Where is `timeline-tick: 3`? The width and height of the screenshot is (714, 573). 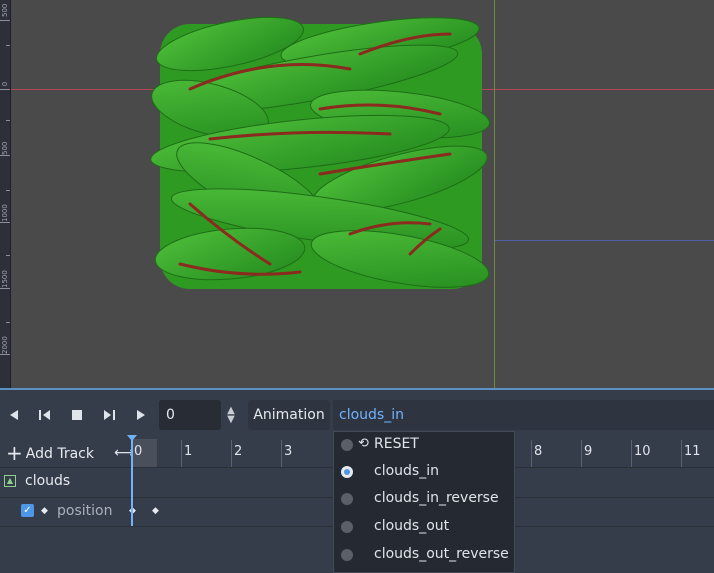 timeline-tick: 3 is located at coordinates (288, 451).